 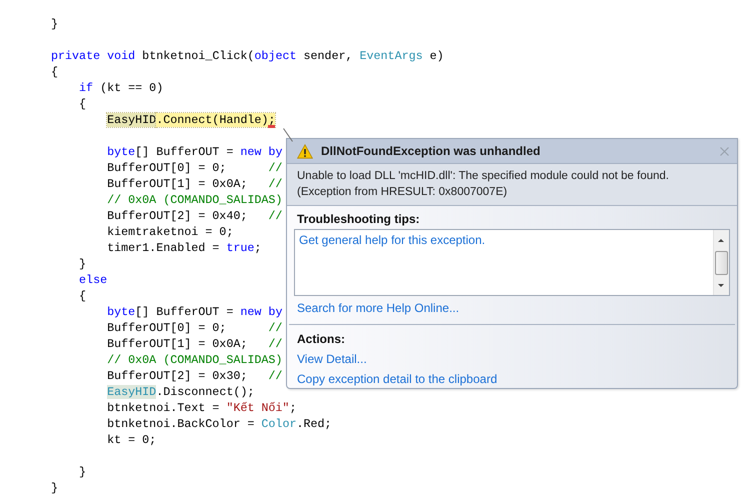 What do you see at coordinates (247, 56) in the screenshot?
I see `code-line: private void btnketnoi_Click(object sender, EventArgs e)` at bounding box center [247, 56].